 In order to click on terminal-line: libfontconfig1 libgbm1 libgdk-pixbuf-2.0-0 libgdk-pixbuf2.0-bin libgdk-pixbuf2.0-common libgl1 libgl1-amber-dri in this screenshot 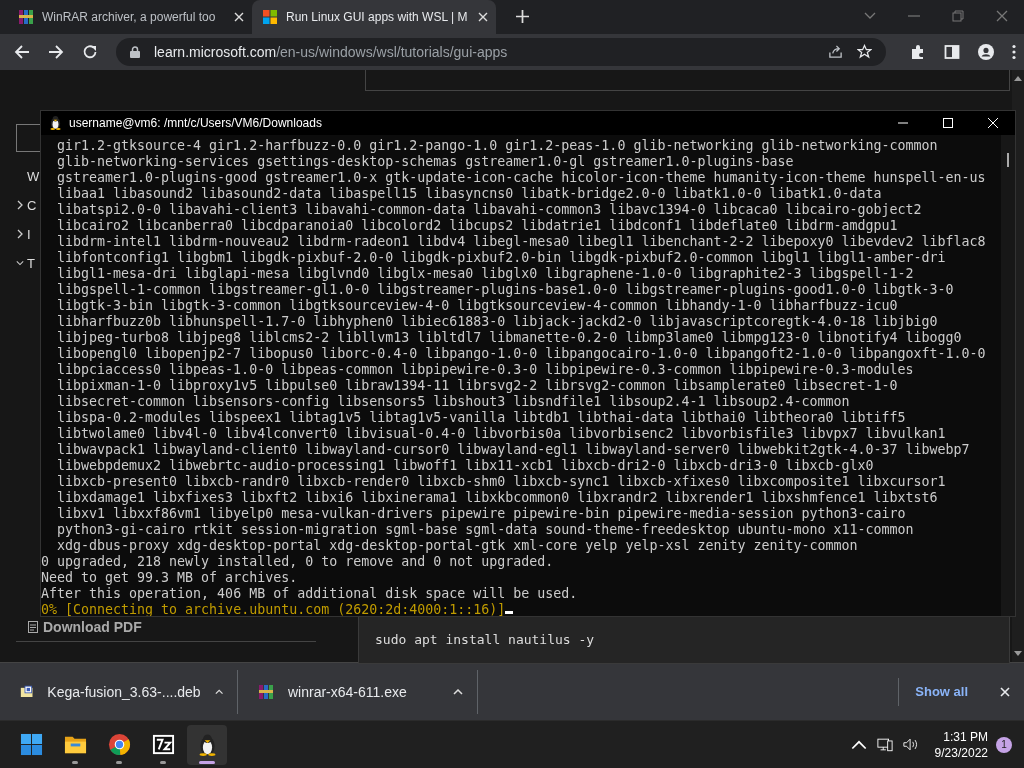, I will do `click(501, 257)`.